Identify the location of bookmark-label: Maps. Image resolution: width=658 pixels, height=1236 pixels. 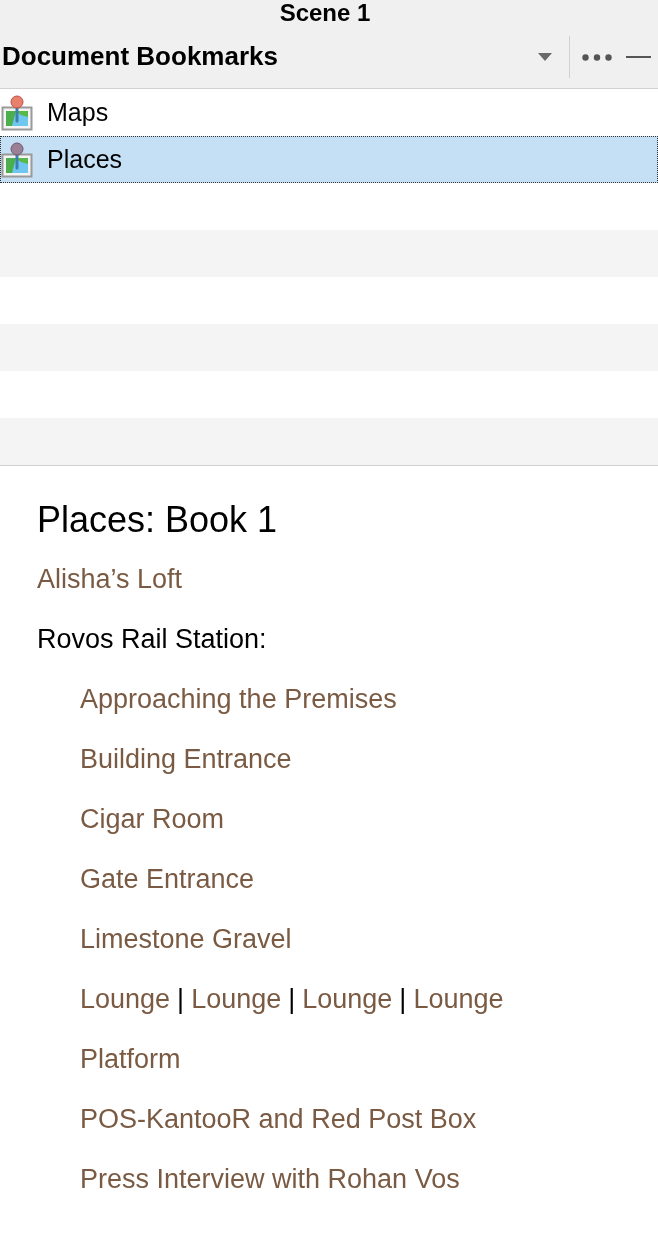
(78, 112).